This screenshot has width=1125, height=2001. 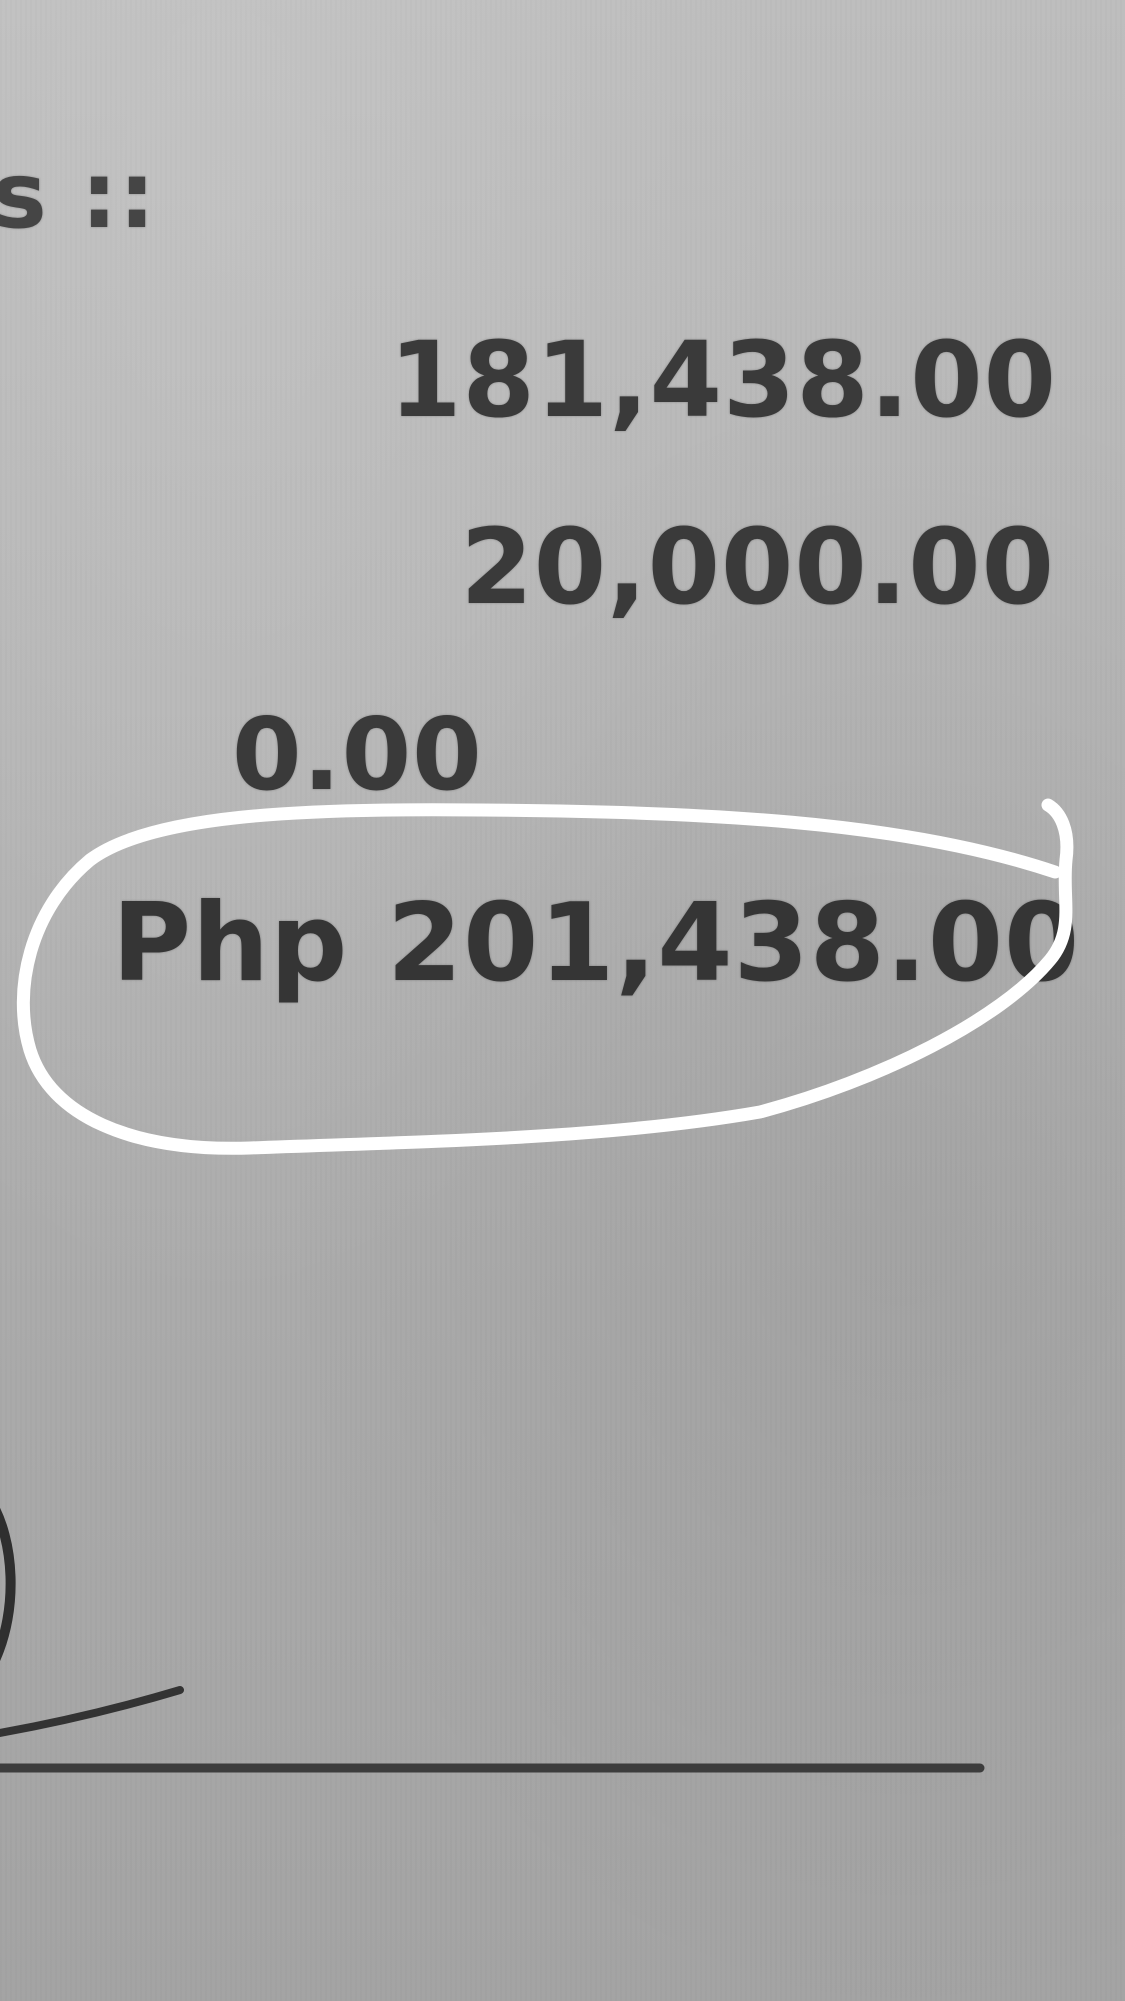 What do you see at coordinates (596, 943) in the screenshot?
I see `total-amount: Php 201,438.00` at bounding box center [596, 943].